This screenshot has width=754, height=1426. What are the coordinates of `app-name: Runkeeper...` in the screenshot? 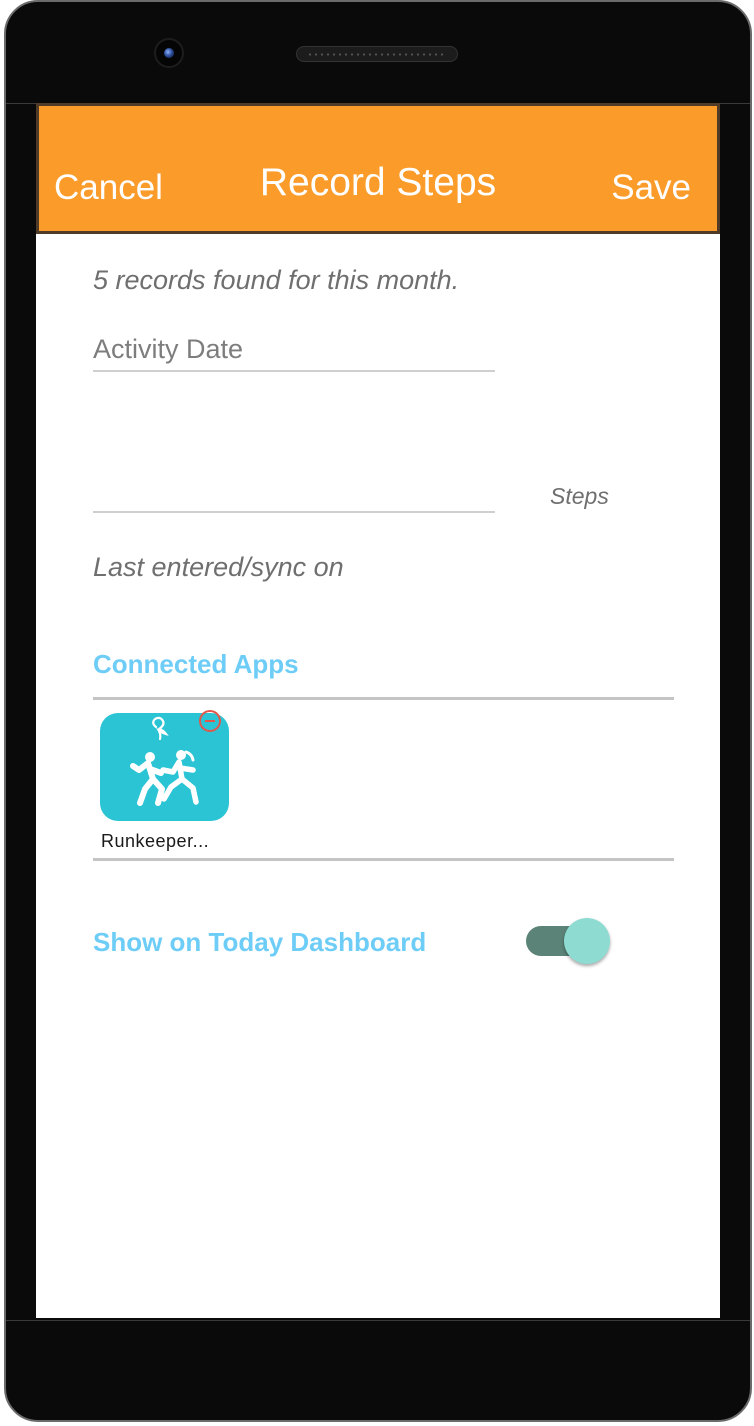 It's located at (155, 841).